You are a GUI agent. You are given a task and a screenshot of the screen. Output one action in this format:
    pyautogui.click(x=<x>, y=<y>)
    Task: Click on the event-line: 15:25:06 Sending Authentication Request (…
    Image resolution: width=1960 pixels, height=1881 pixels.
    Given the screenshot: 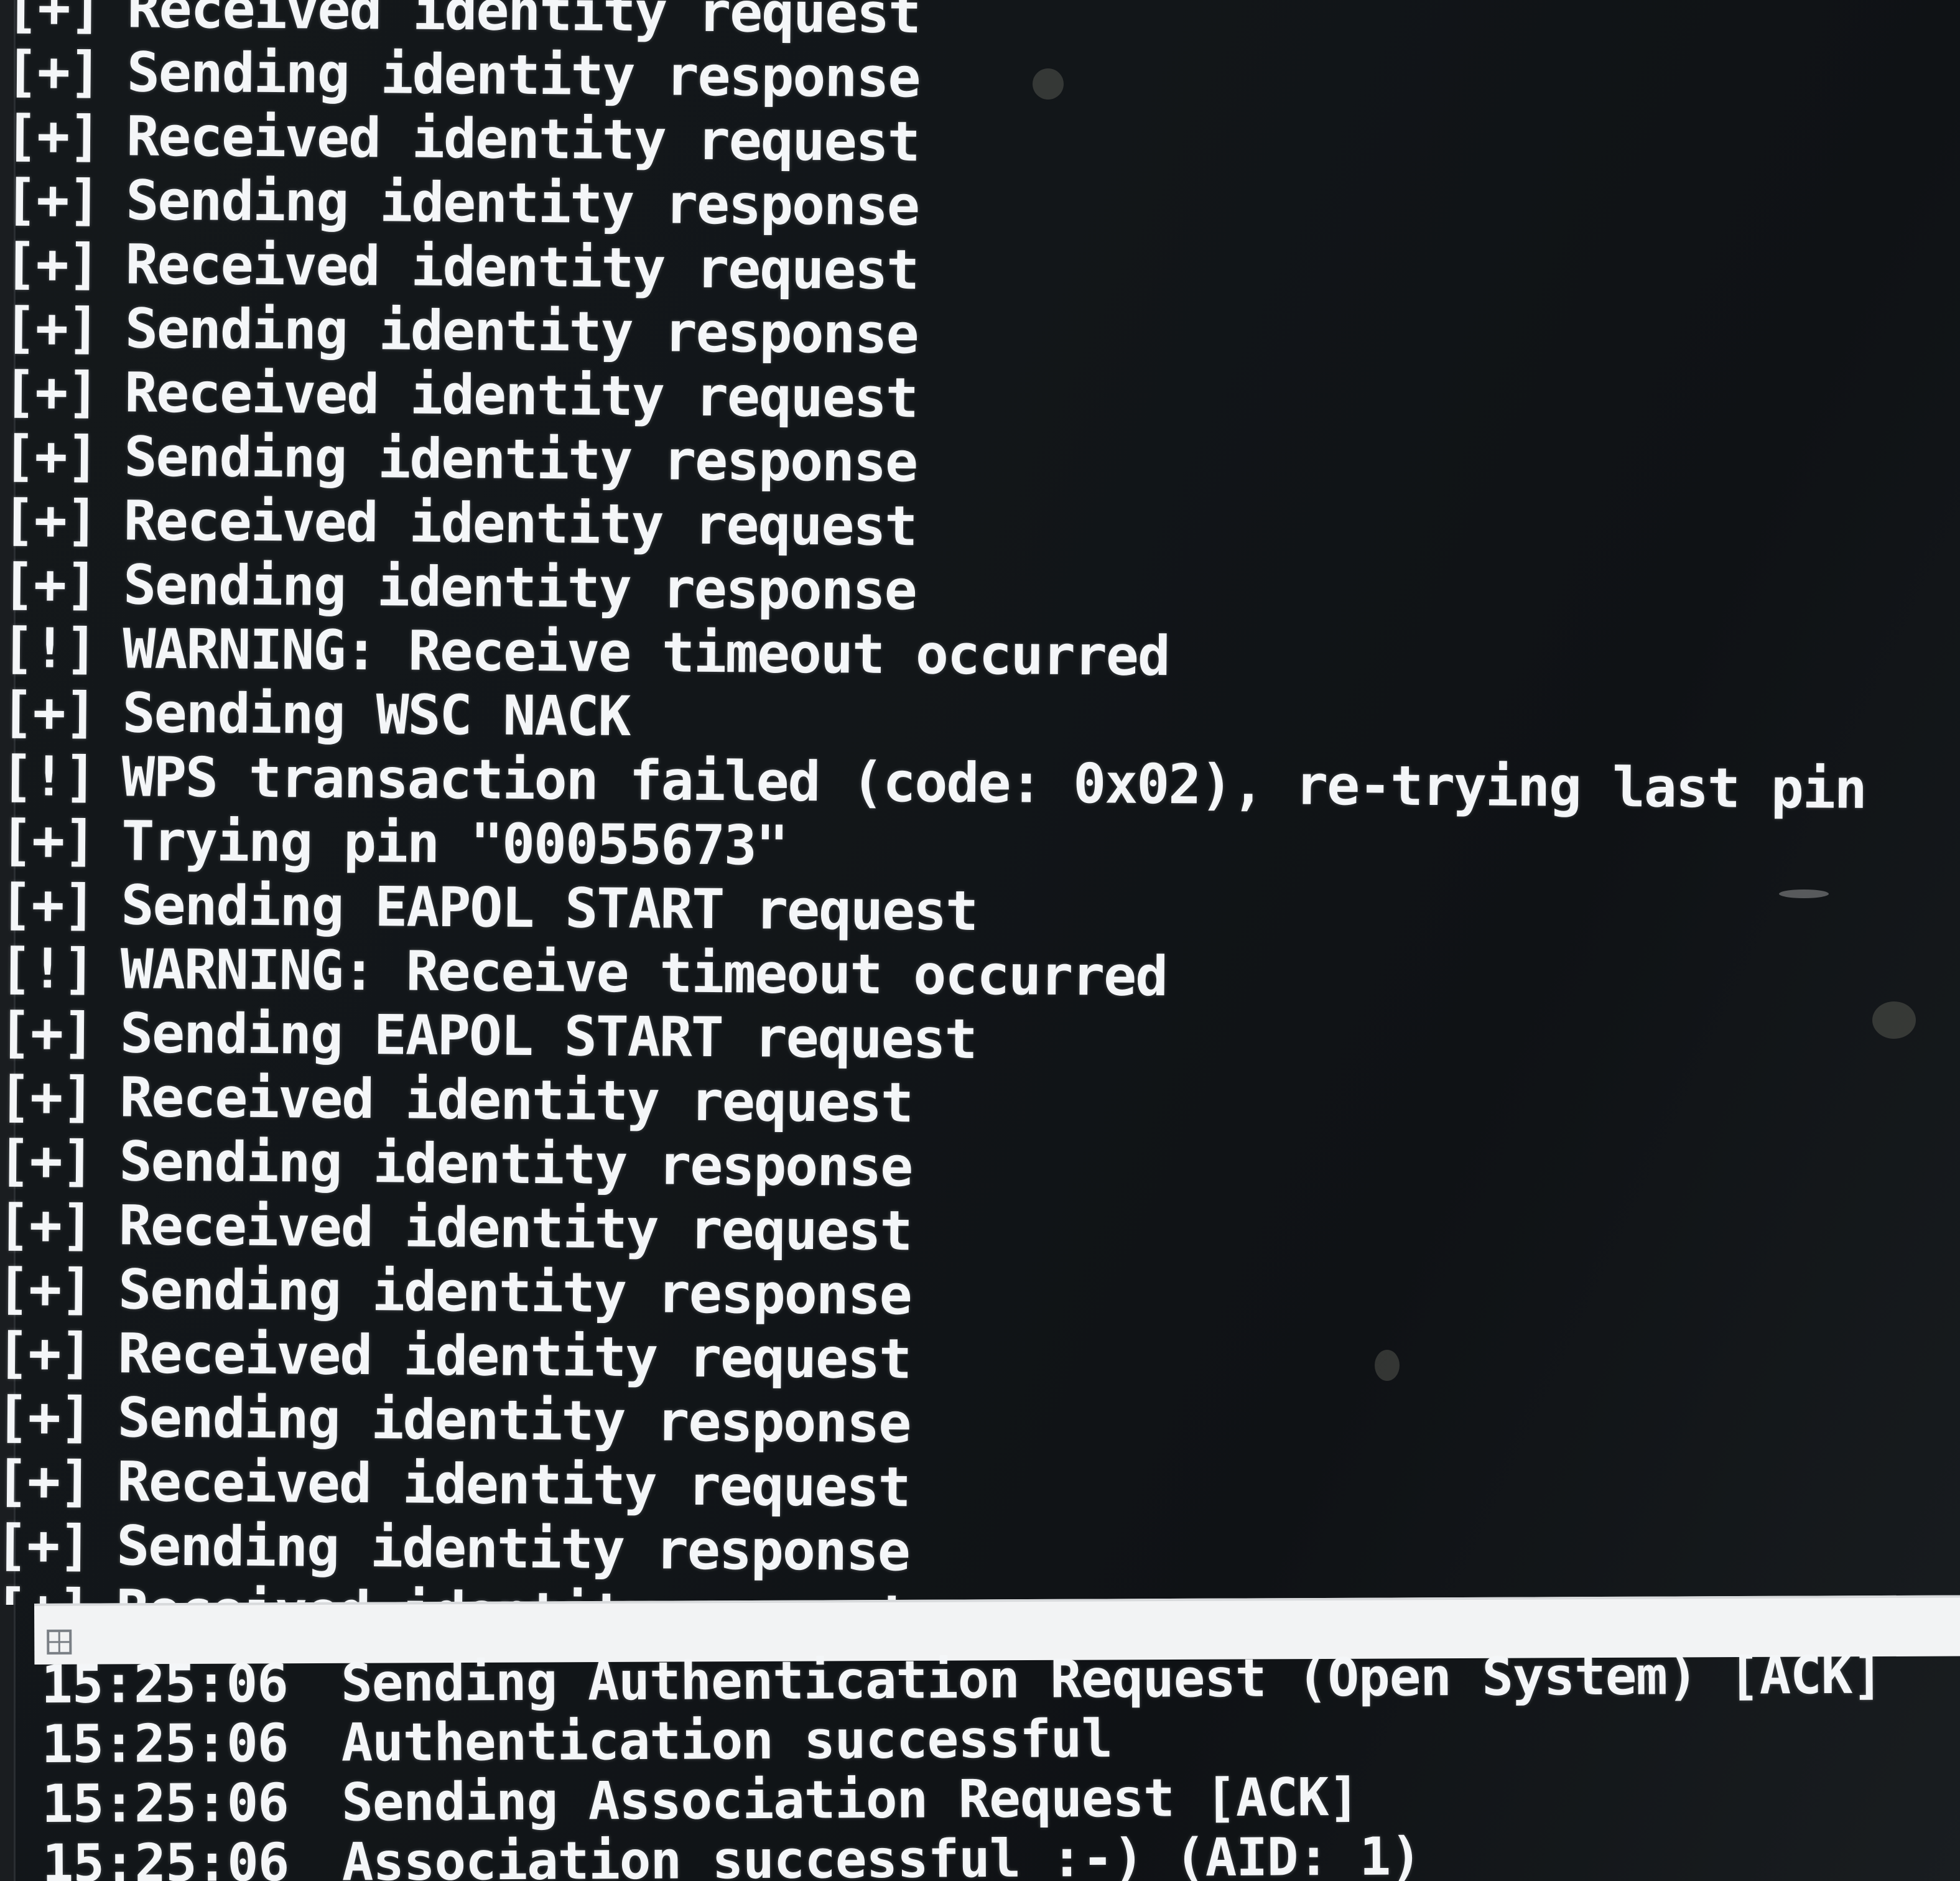 What is the action you would take?
    pyautogui.click(x=961, y=1685)
    